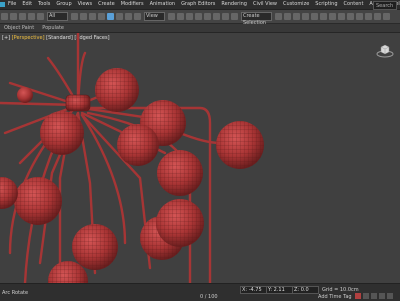 The width and height of the screenshot is (400, 301). I want to click on layer-explorer-icon, so click(296, 16).